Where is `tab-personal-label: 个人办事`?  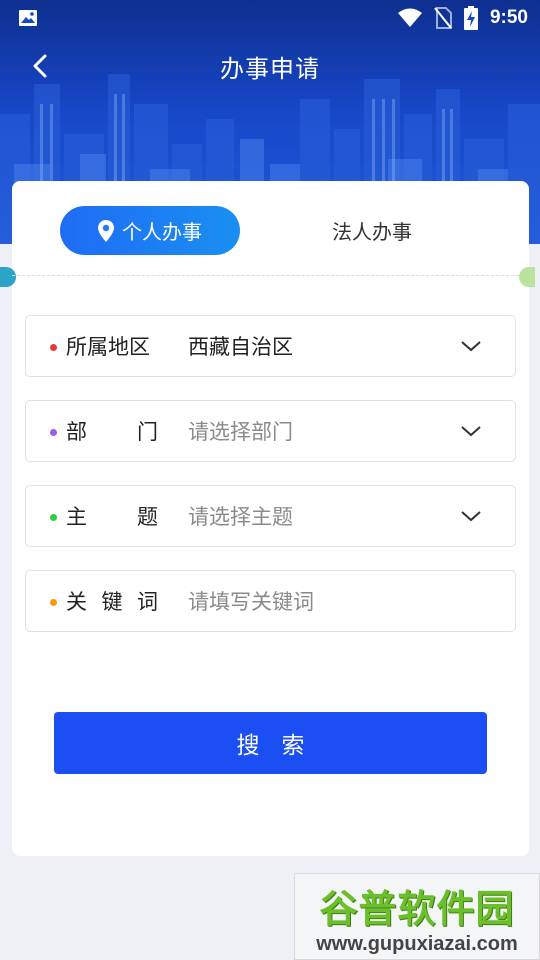
tab-personal-label: 个人办事 is located at coordinates (162, 232).